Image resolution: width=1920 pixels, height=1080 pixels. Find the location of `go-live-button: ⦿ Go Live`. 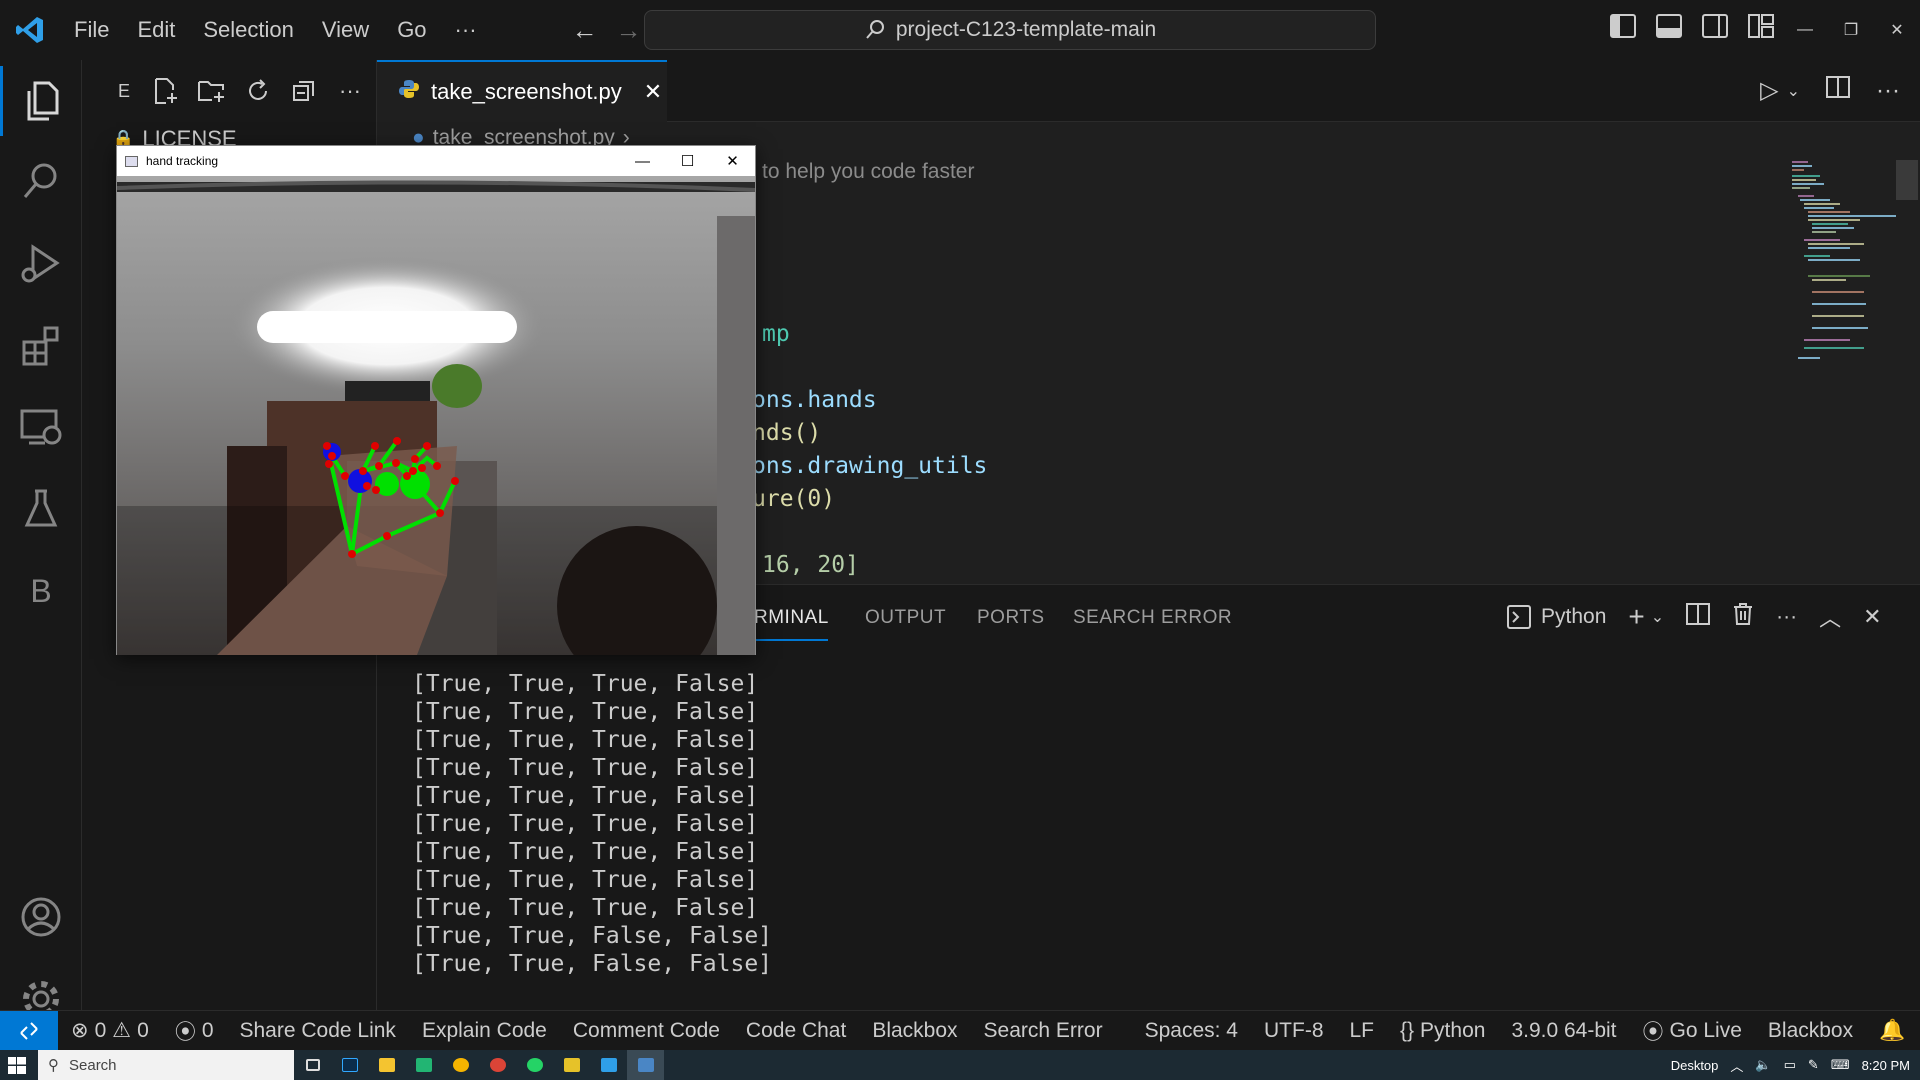

go-live-button: ⦿ Go Live is located at coordinates (1692, 1031).